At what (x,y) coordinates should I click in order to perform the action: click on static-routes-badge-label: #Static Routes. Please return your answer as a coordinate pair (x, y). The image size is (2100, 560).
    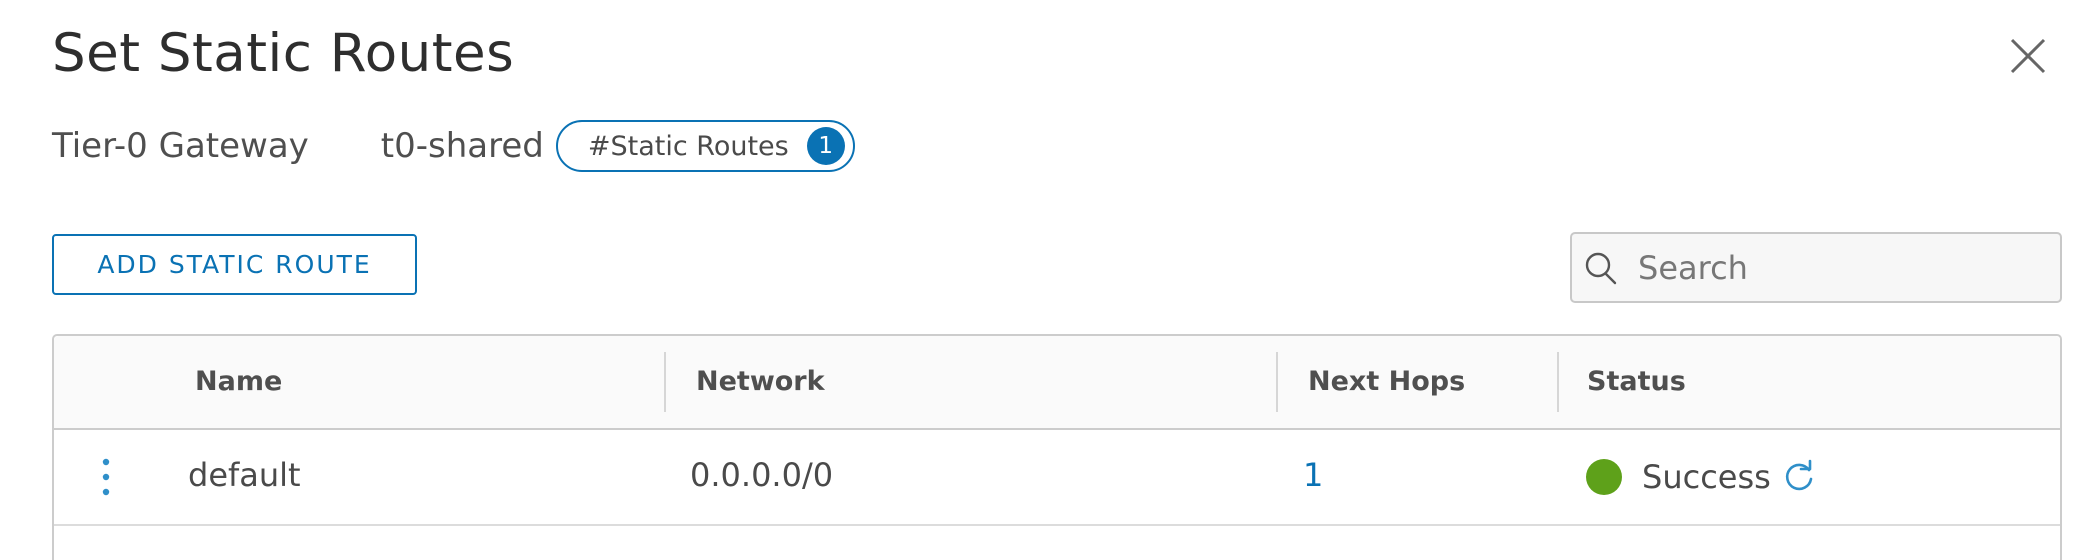
    Looking at the image, I should click on (688, 146).